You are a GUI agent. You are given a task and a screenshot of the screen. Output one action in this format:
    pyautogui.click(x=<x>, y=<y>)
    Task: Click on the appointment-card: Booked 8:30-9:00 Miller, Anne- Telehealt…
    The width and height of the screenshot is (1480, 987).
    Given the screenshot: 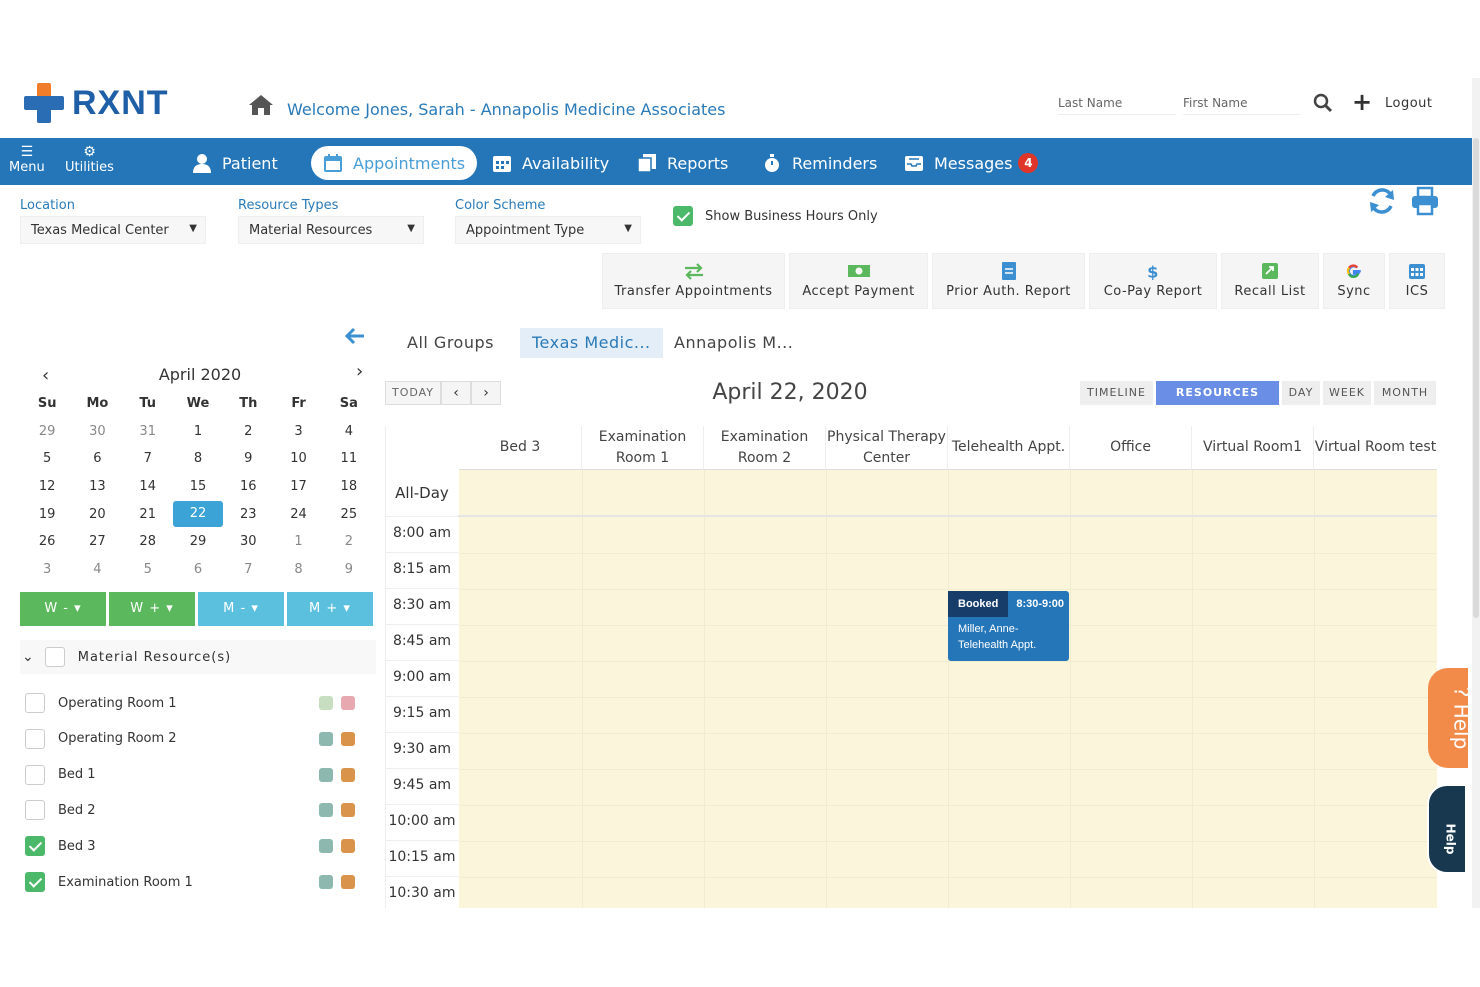 What is the action you would take?
    pyautogui.click(x=1008, y=626)
    